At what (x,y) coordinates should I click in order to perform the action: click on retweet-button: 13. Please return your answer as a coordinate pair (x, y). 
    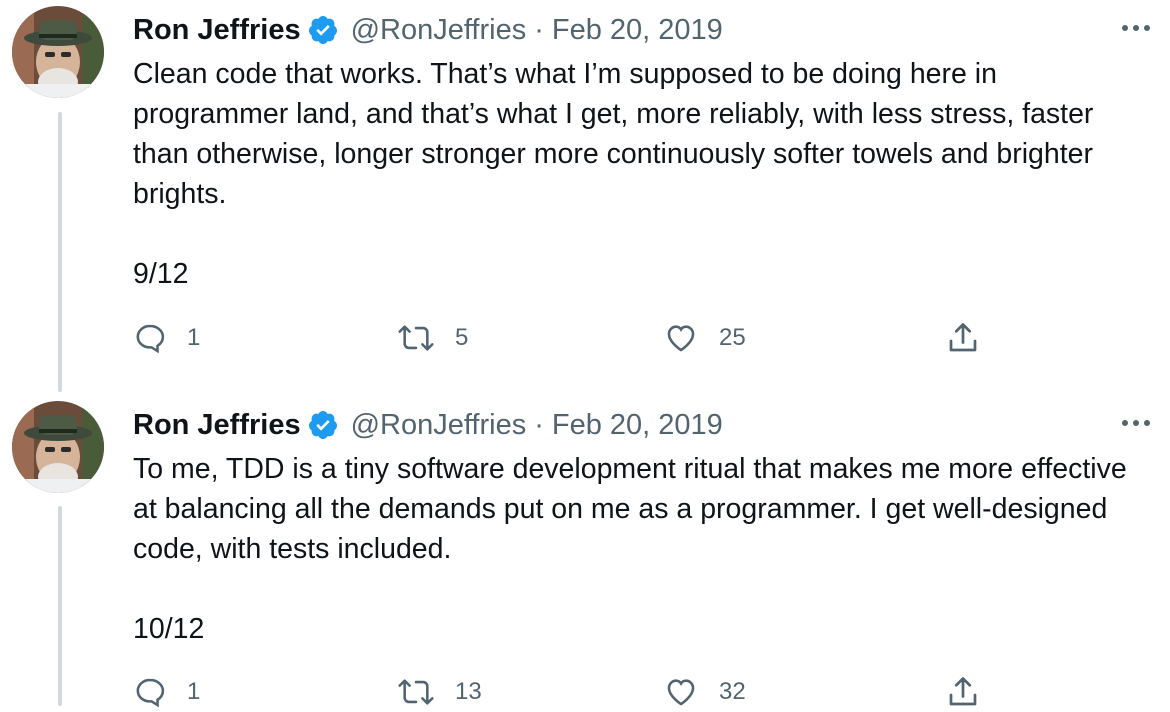
    Looking at the image, I should click on (439, 692).